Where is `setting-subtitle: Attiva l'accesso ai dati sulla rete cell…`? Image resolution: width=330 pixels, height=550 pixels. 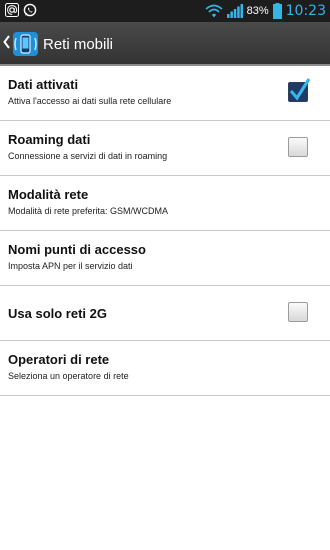 setting-subtitle: Attiva l'accesso ai dati sulla rete cell… is located at coordinates (90, 101).